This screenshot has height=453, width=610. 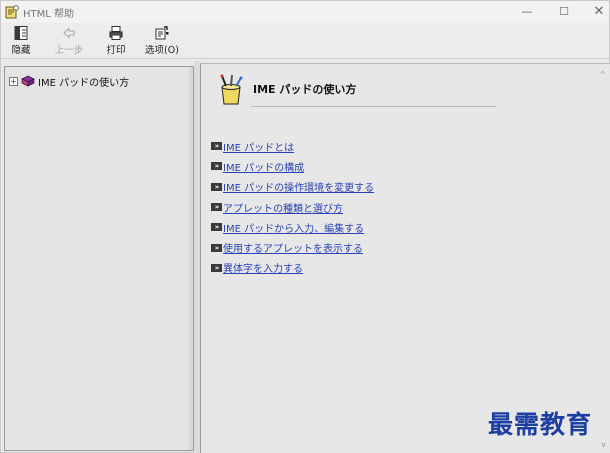 What do you see at coordinates (263, 166) in the screenshot?
I see `topic-link: IME パッドの構成` at bounding box center [263, 166].